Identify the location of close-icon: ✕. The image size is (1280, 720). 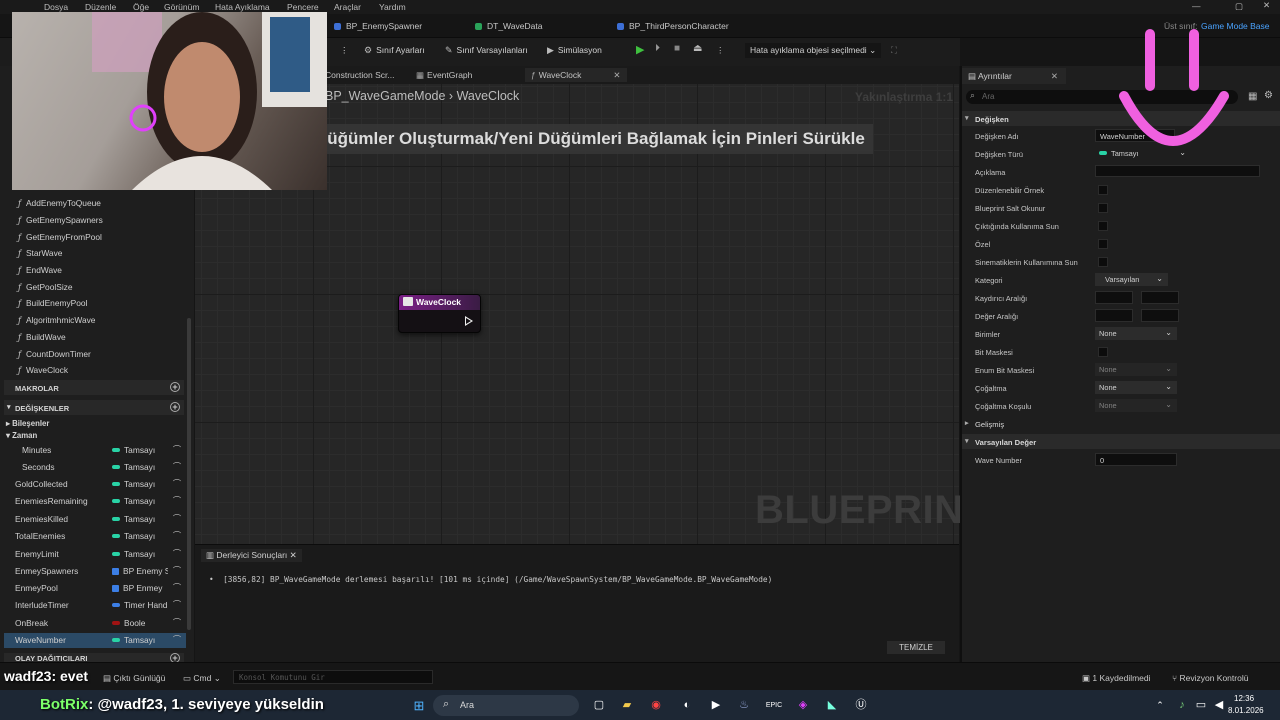
(1266, 5).